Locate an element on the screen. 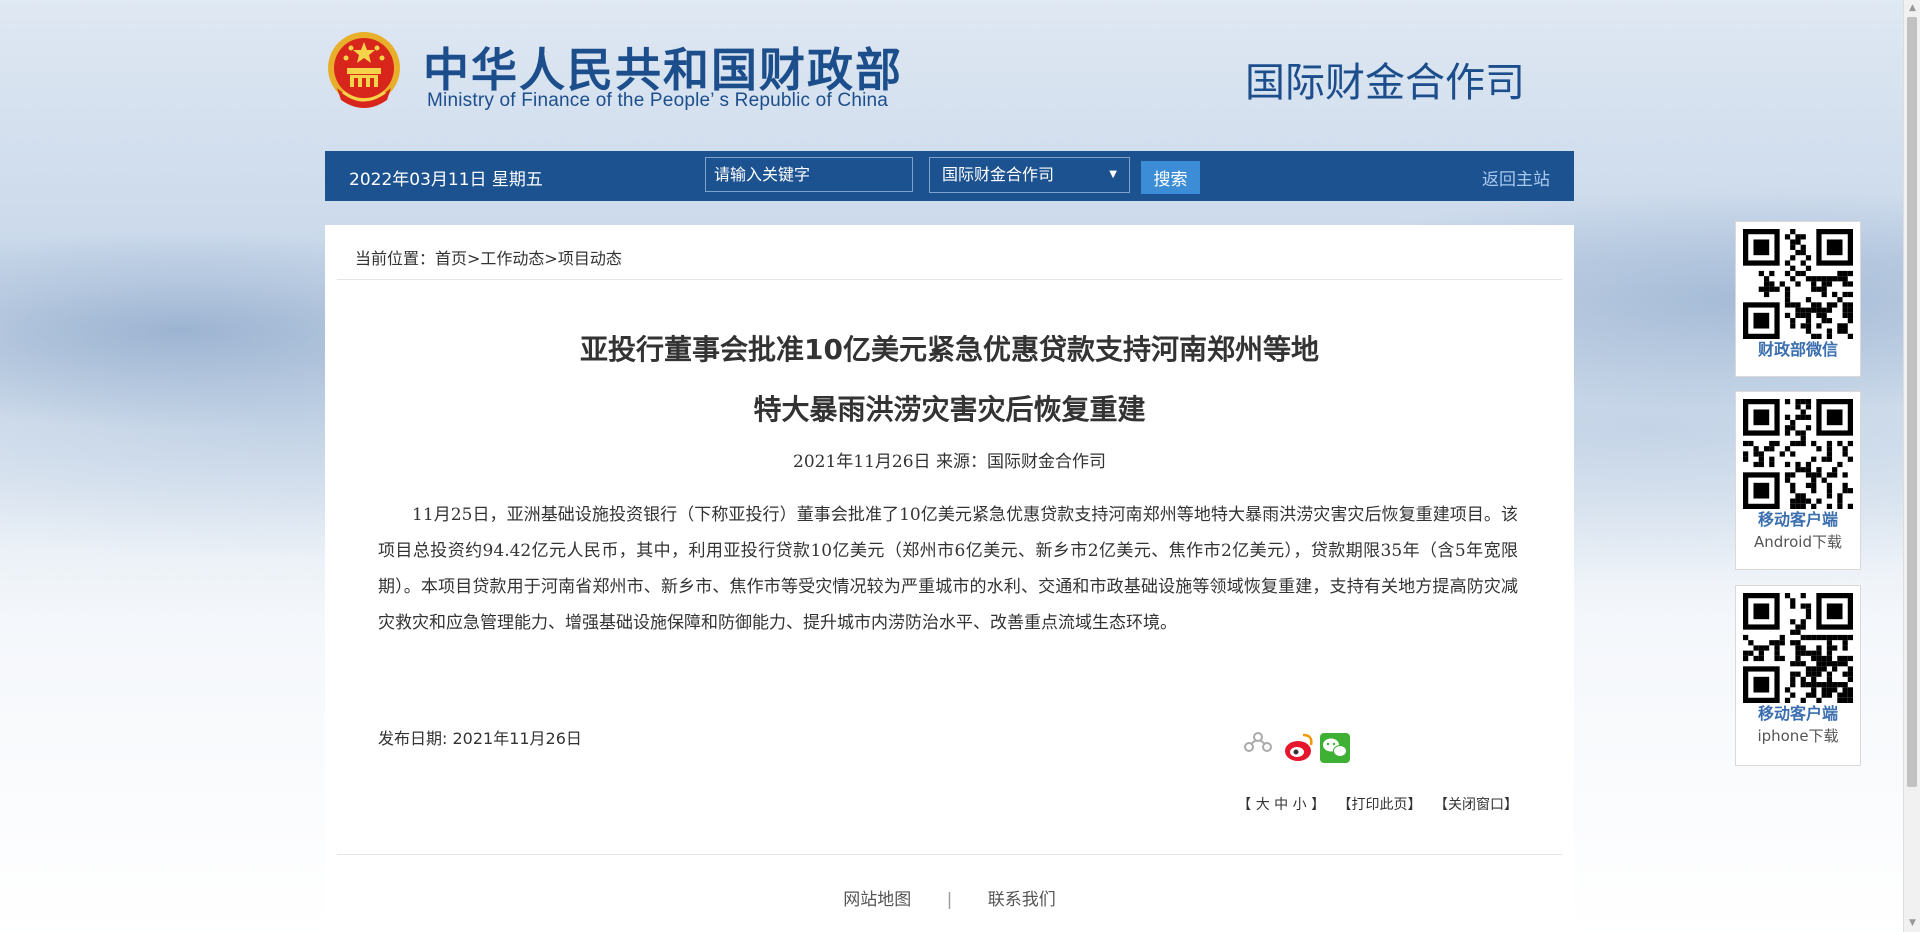  qr-subtitle: Android下载 is located at coordinates (1798, 542).